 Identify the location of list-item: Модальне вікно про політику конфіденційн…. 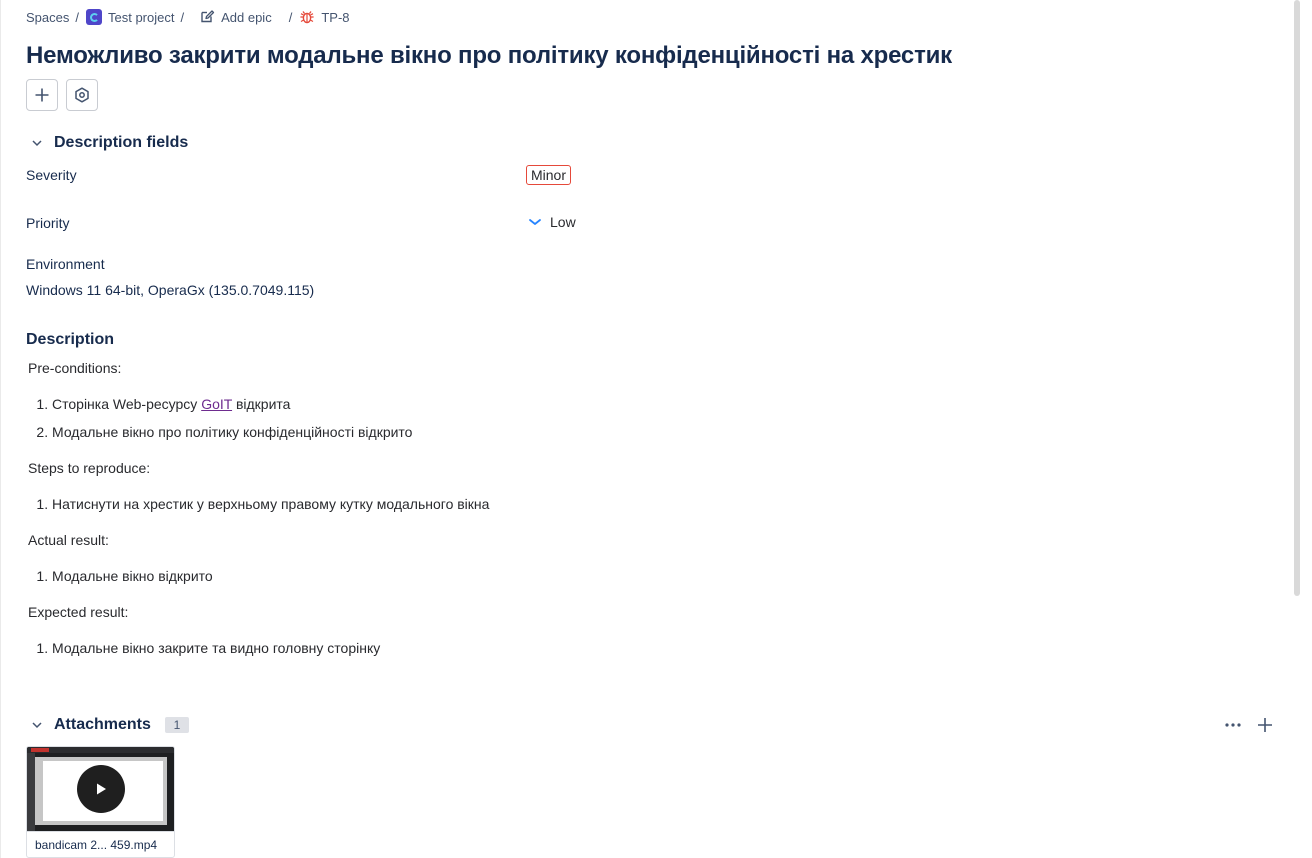
(490, 432).